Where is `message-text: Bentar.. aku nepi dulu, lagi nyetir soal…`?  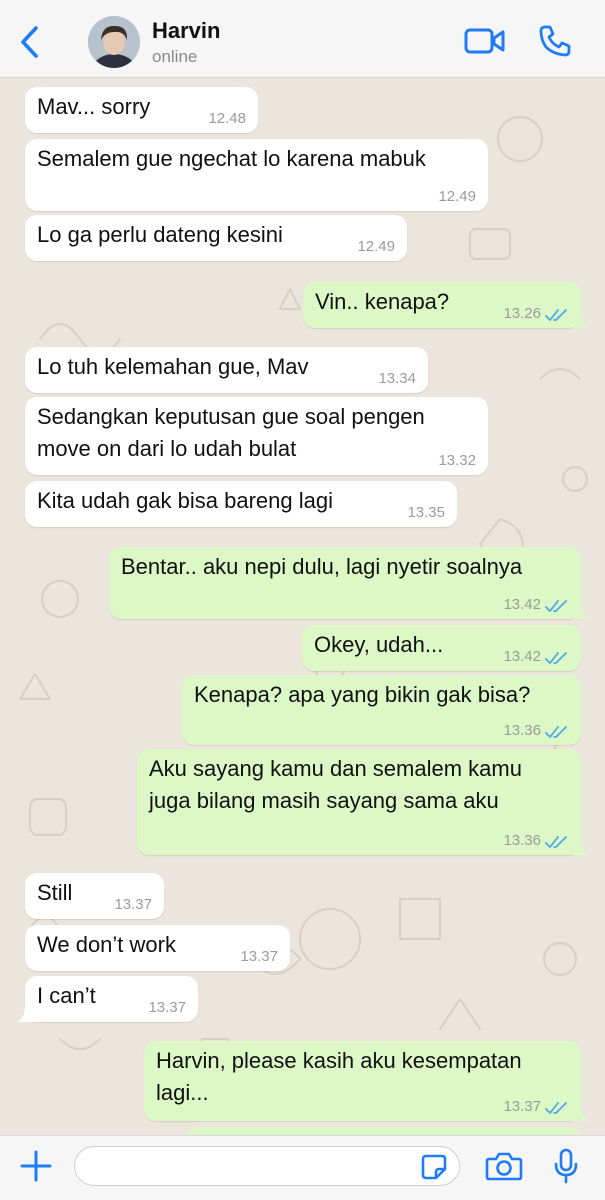
message-text: Bentar.. aku nepi dulu, lagi nyetir soal… is located at coordinates (322, 566).